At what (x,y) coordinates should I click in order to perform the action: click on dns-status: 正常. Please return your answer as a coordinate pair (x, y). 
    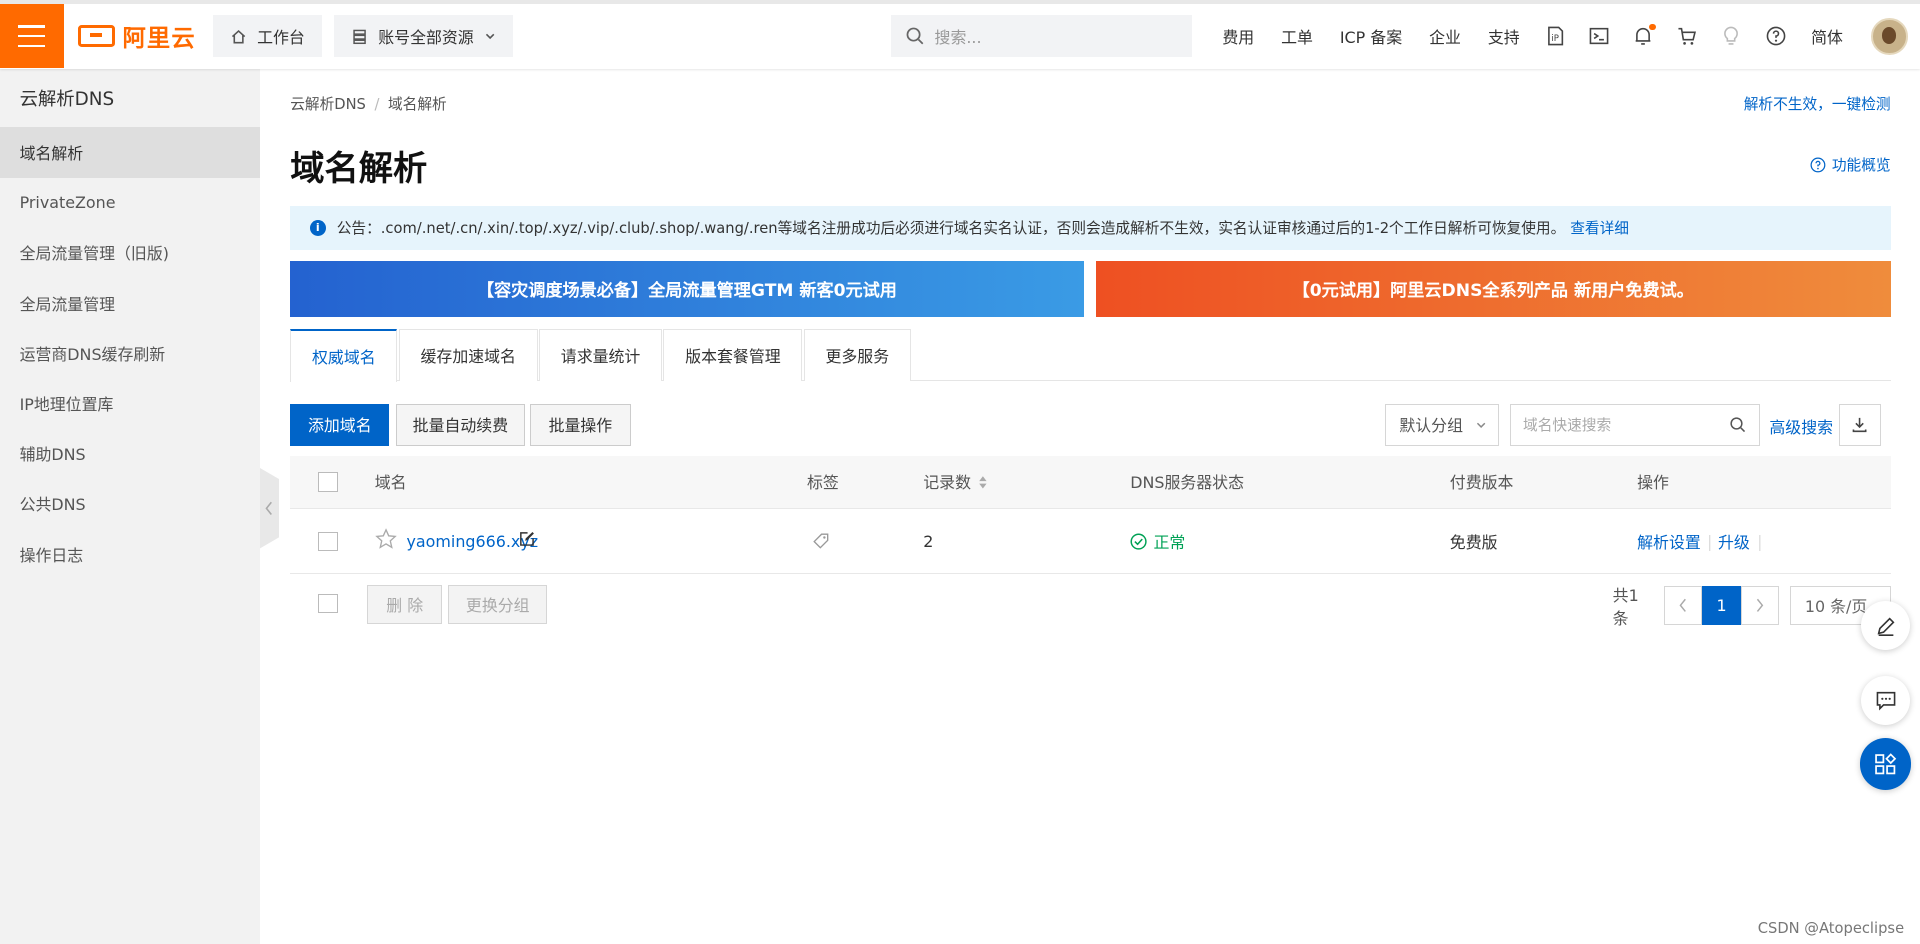
    Looking at the image, I should click on (1157, 541).